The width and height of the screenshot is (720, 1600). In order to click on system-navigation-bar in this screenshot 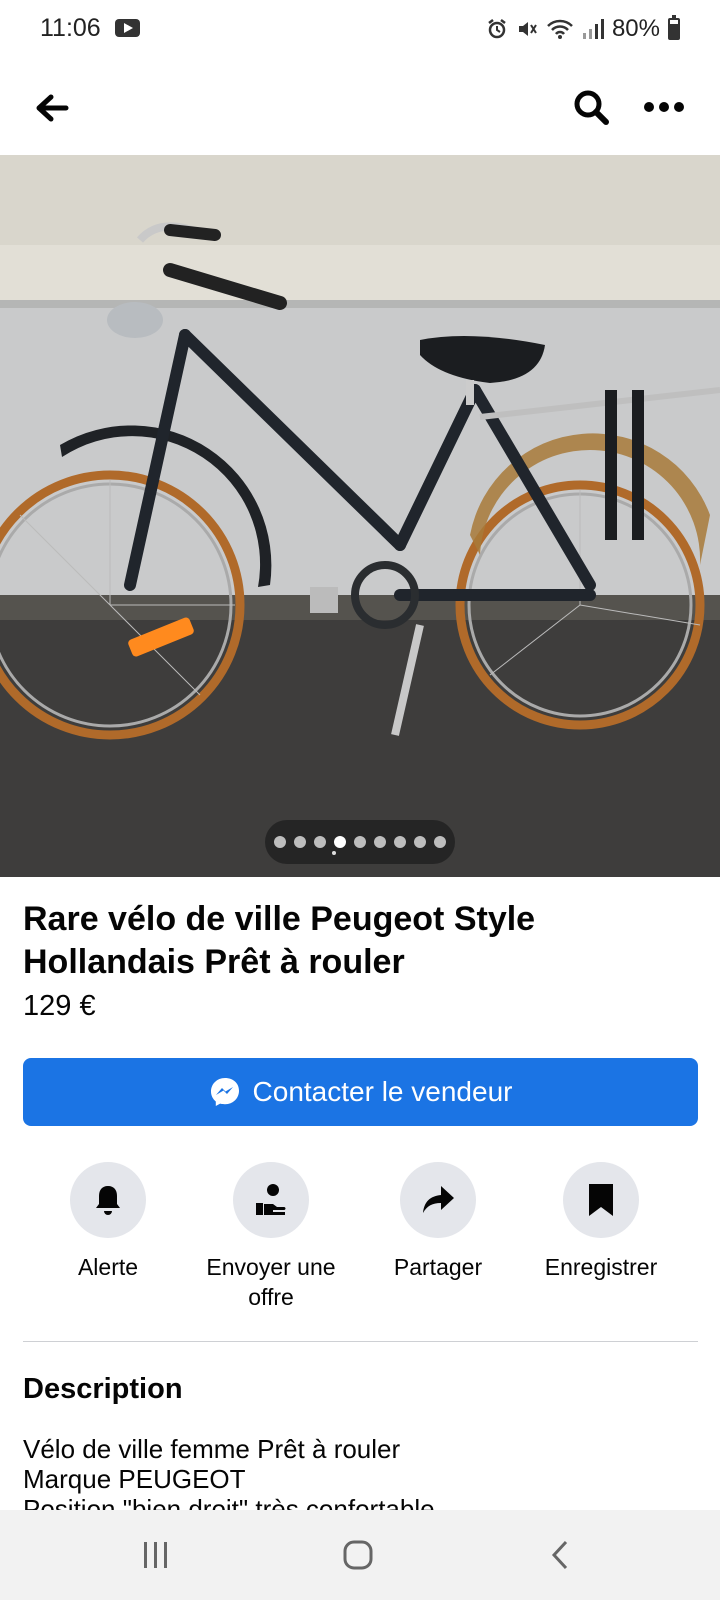, I will do `click(360, 1555)`.